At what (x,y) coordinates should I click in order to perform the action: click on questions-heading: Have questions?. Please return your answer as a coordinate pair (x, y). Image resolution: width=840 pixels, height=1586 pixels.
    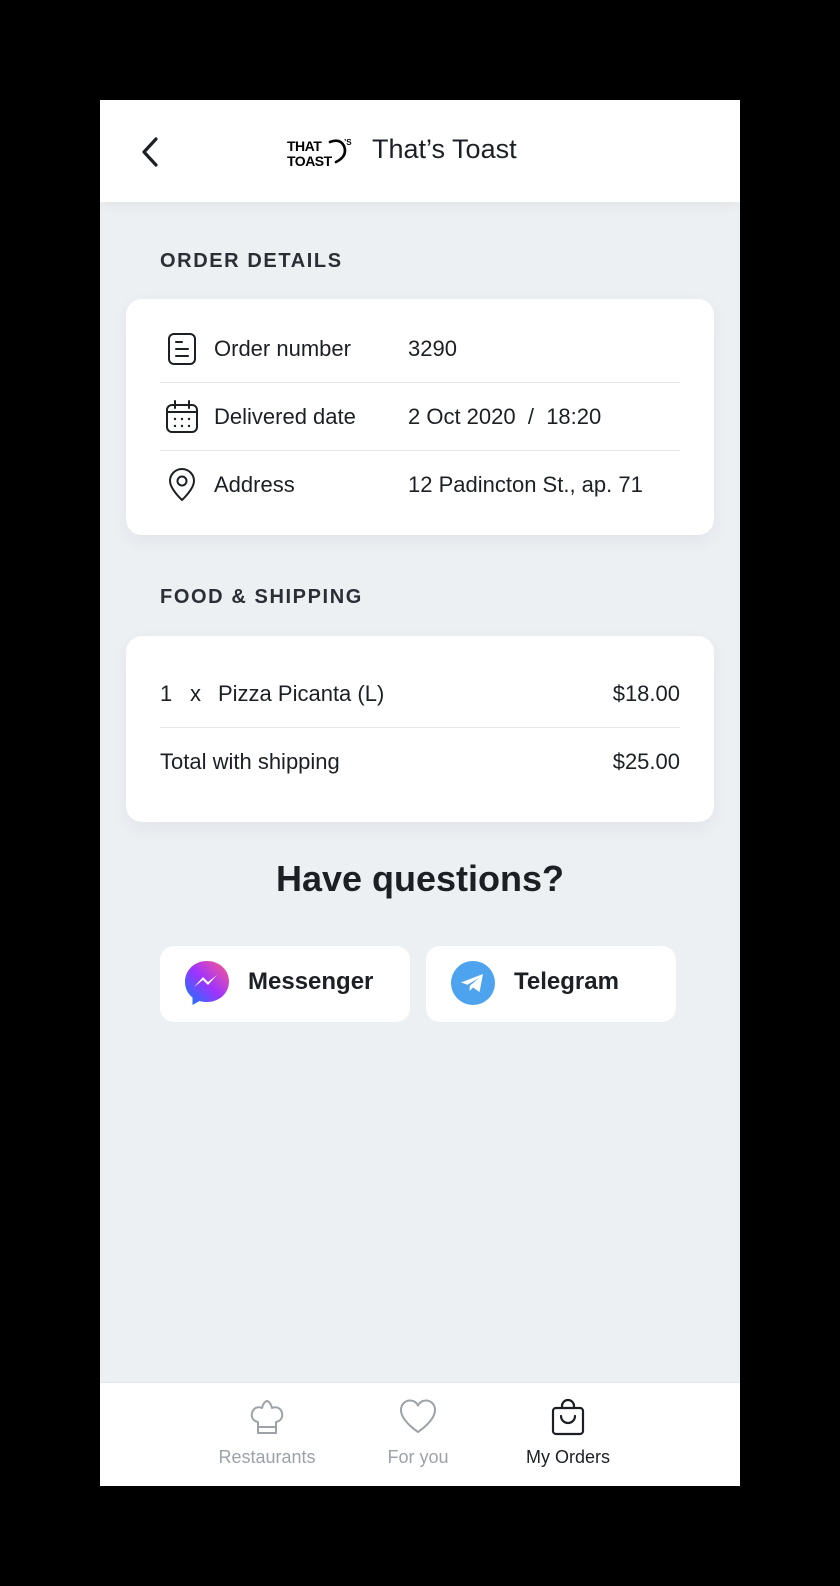
    Looking at the image, I should click on (420, 878).